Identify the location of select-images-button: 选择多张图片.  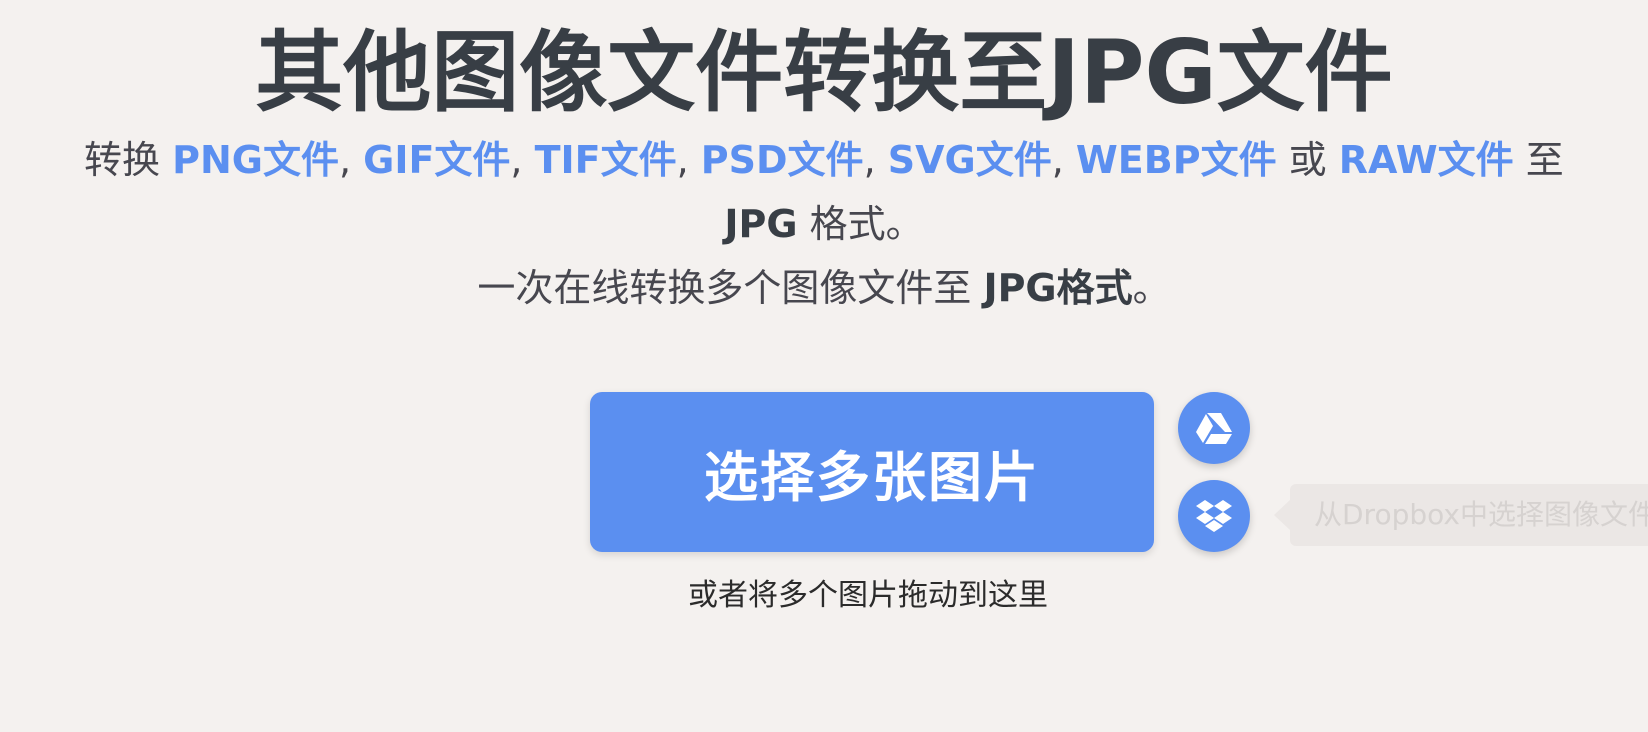
(872, 472).